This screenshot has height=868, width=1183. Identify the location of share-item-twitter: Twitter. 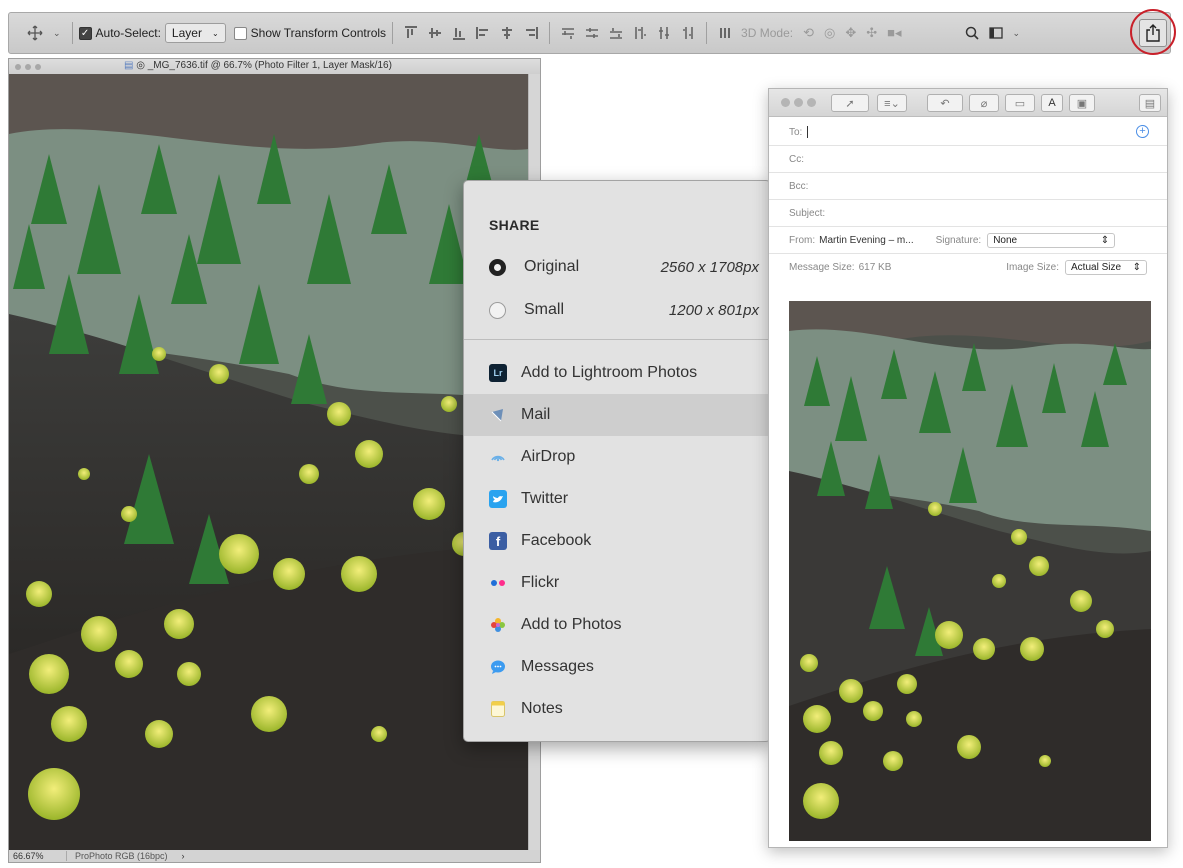
(617, 499).